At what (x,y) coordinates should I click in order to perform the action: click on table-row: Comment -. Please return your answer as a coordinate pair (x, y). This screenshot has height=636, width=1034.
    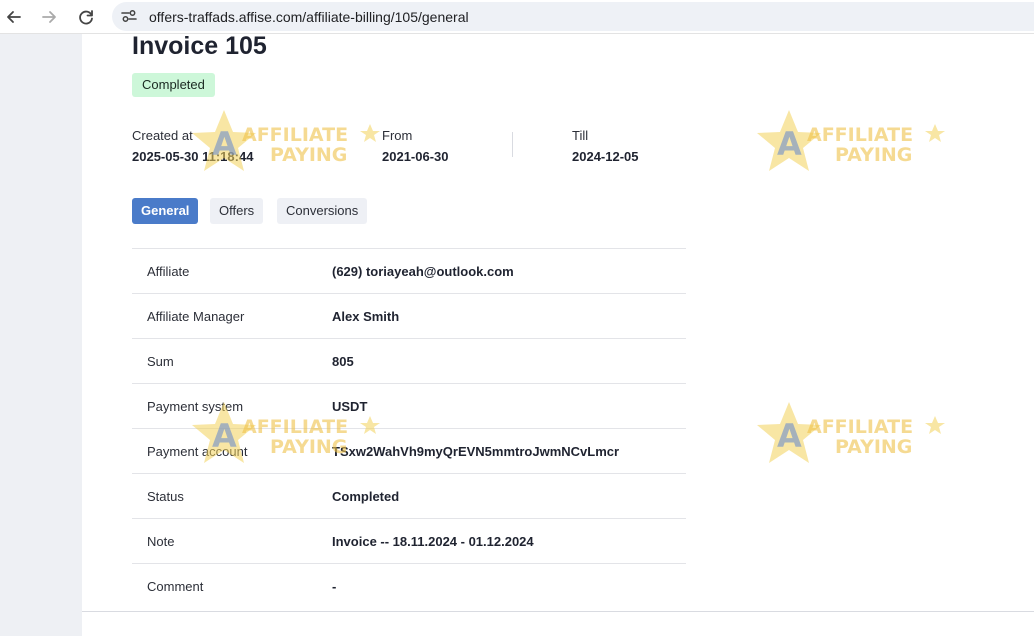
    Looking at the image, I should click on (409, 581).